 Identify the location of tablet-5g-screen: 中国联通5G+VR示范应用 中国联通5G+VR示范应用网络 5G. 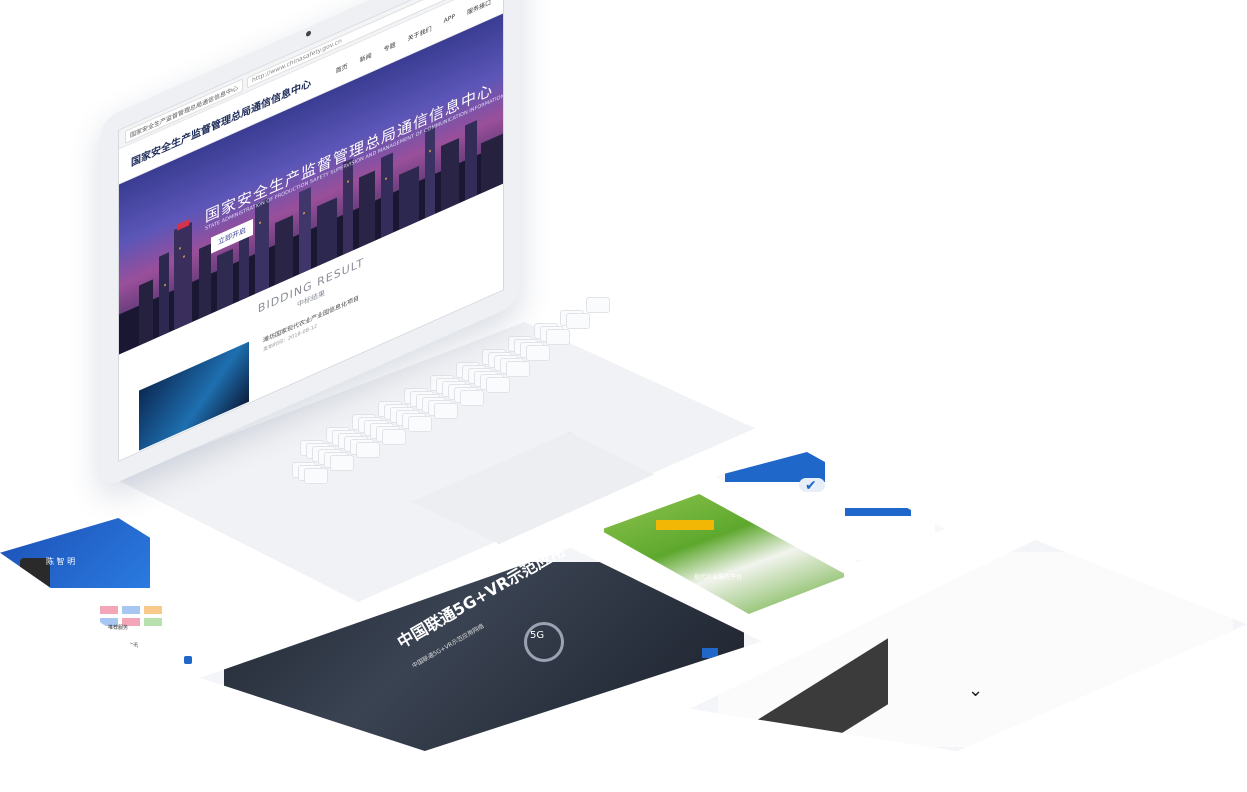
(484, 649).